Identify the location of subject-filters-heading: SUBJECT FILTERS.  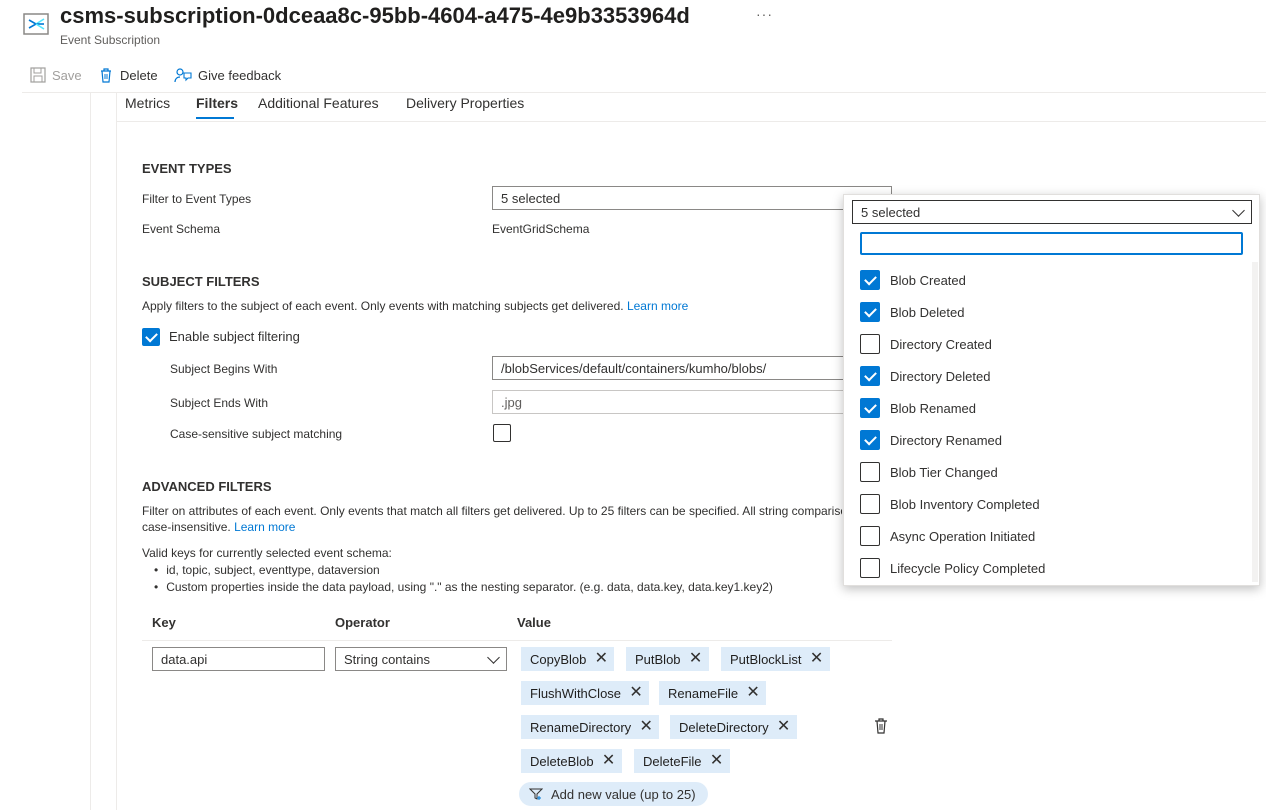
(201, 281).